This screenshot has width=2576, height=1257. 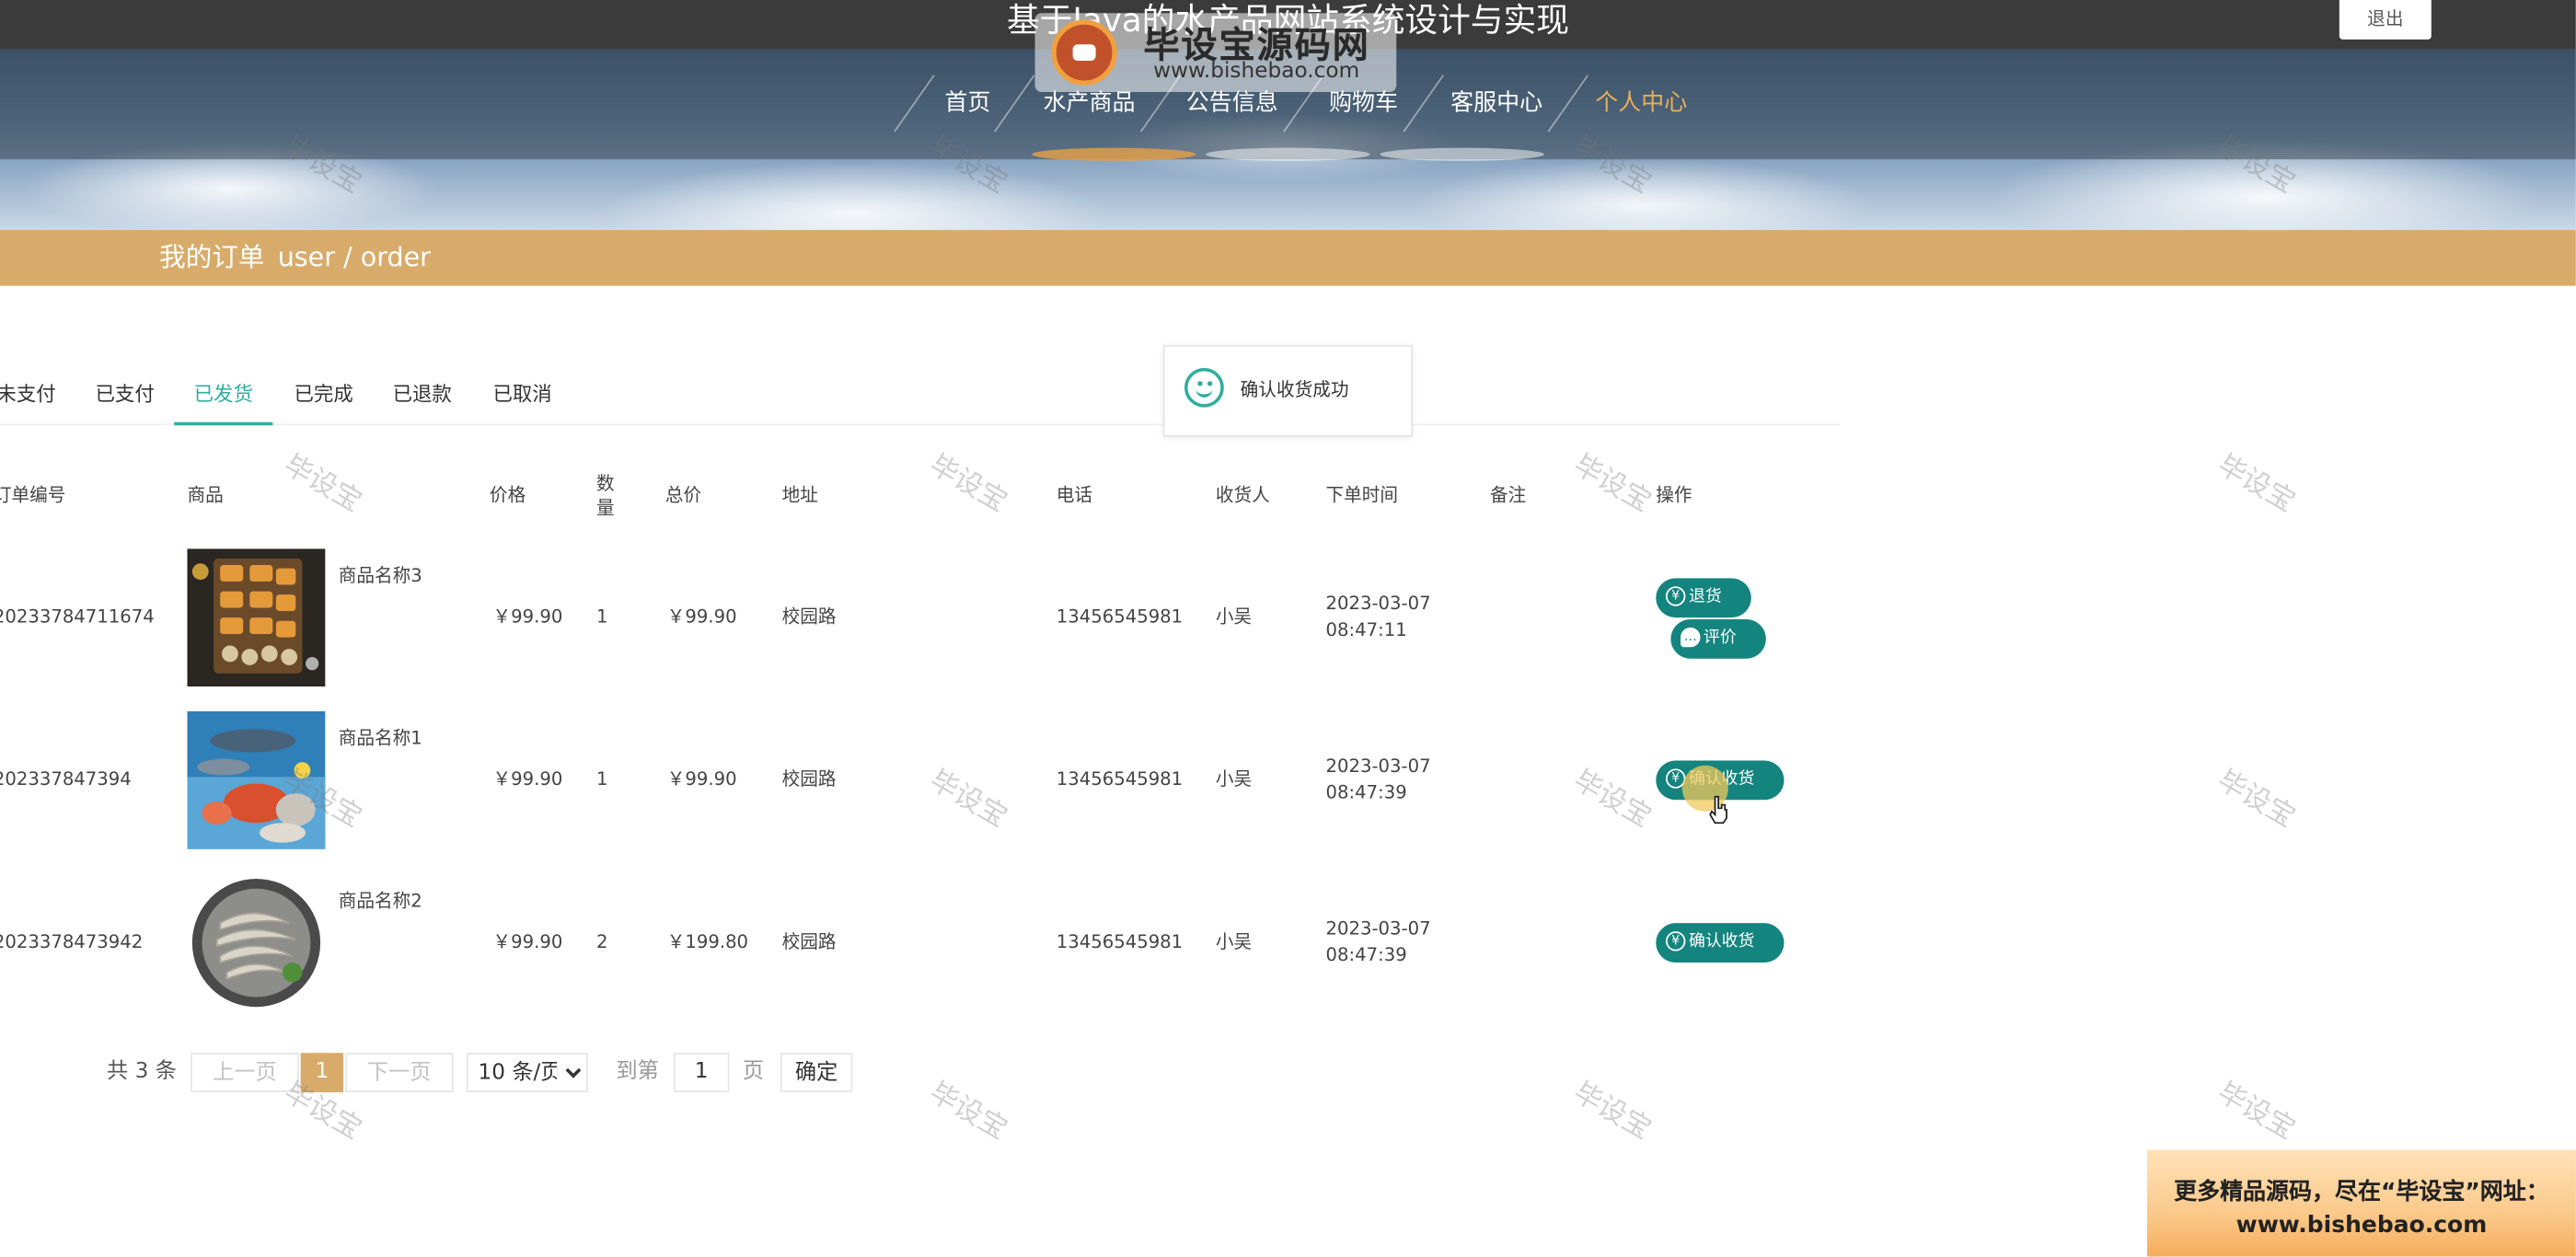 What do you see at coordinates (1674, 495) in the screenshot?
I see `col-header-ops: 操作` at bounding box center [1674, 495].